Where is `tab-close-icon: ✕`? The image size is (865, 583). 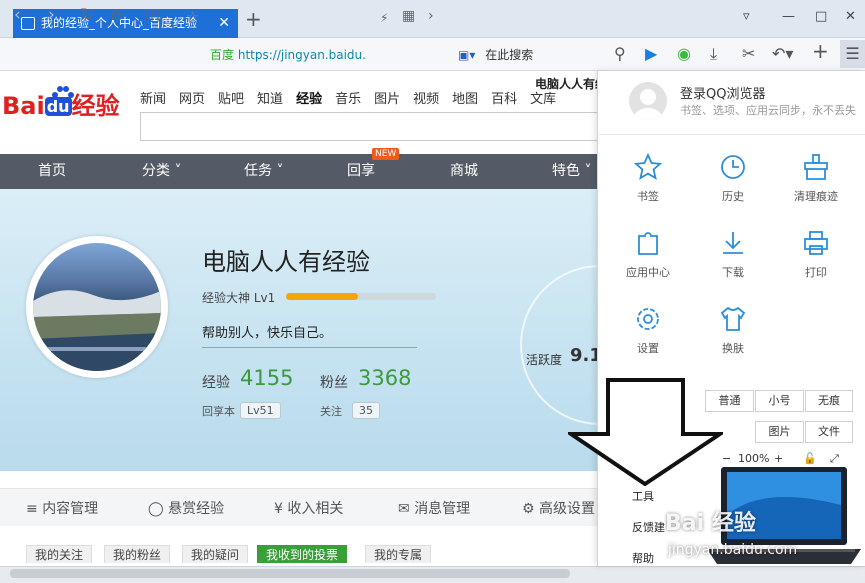
tab-close-icon: ✕ is located at coordinates (224, 23).